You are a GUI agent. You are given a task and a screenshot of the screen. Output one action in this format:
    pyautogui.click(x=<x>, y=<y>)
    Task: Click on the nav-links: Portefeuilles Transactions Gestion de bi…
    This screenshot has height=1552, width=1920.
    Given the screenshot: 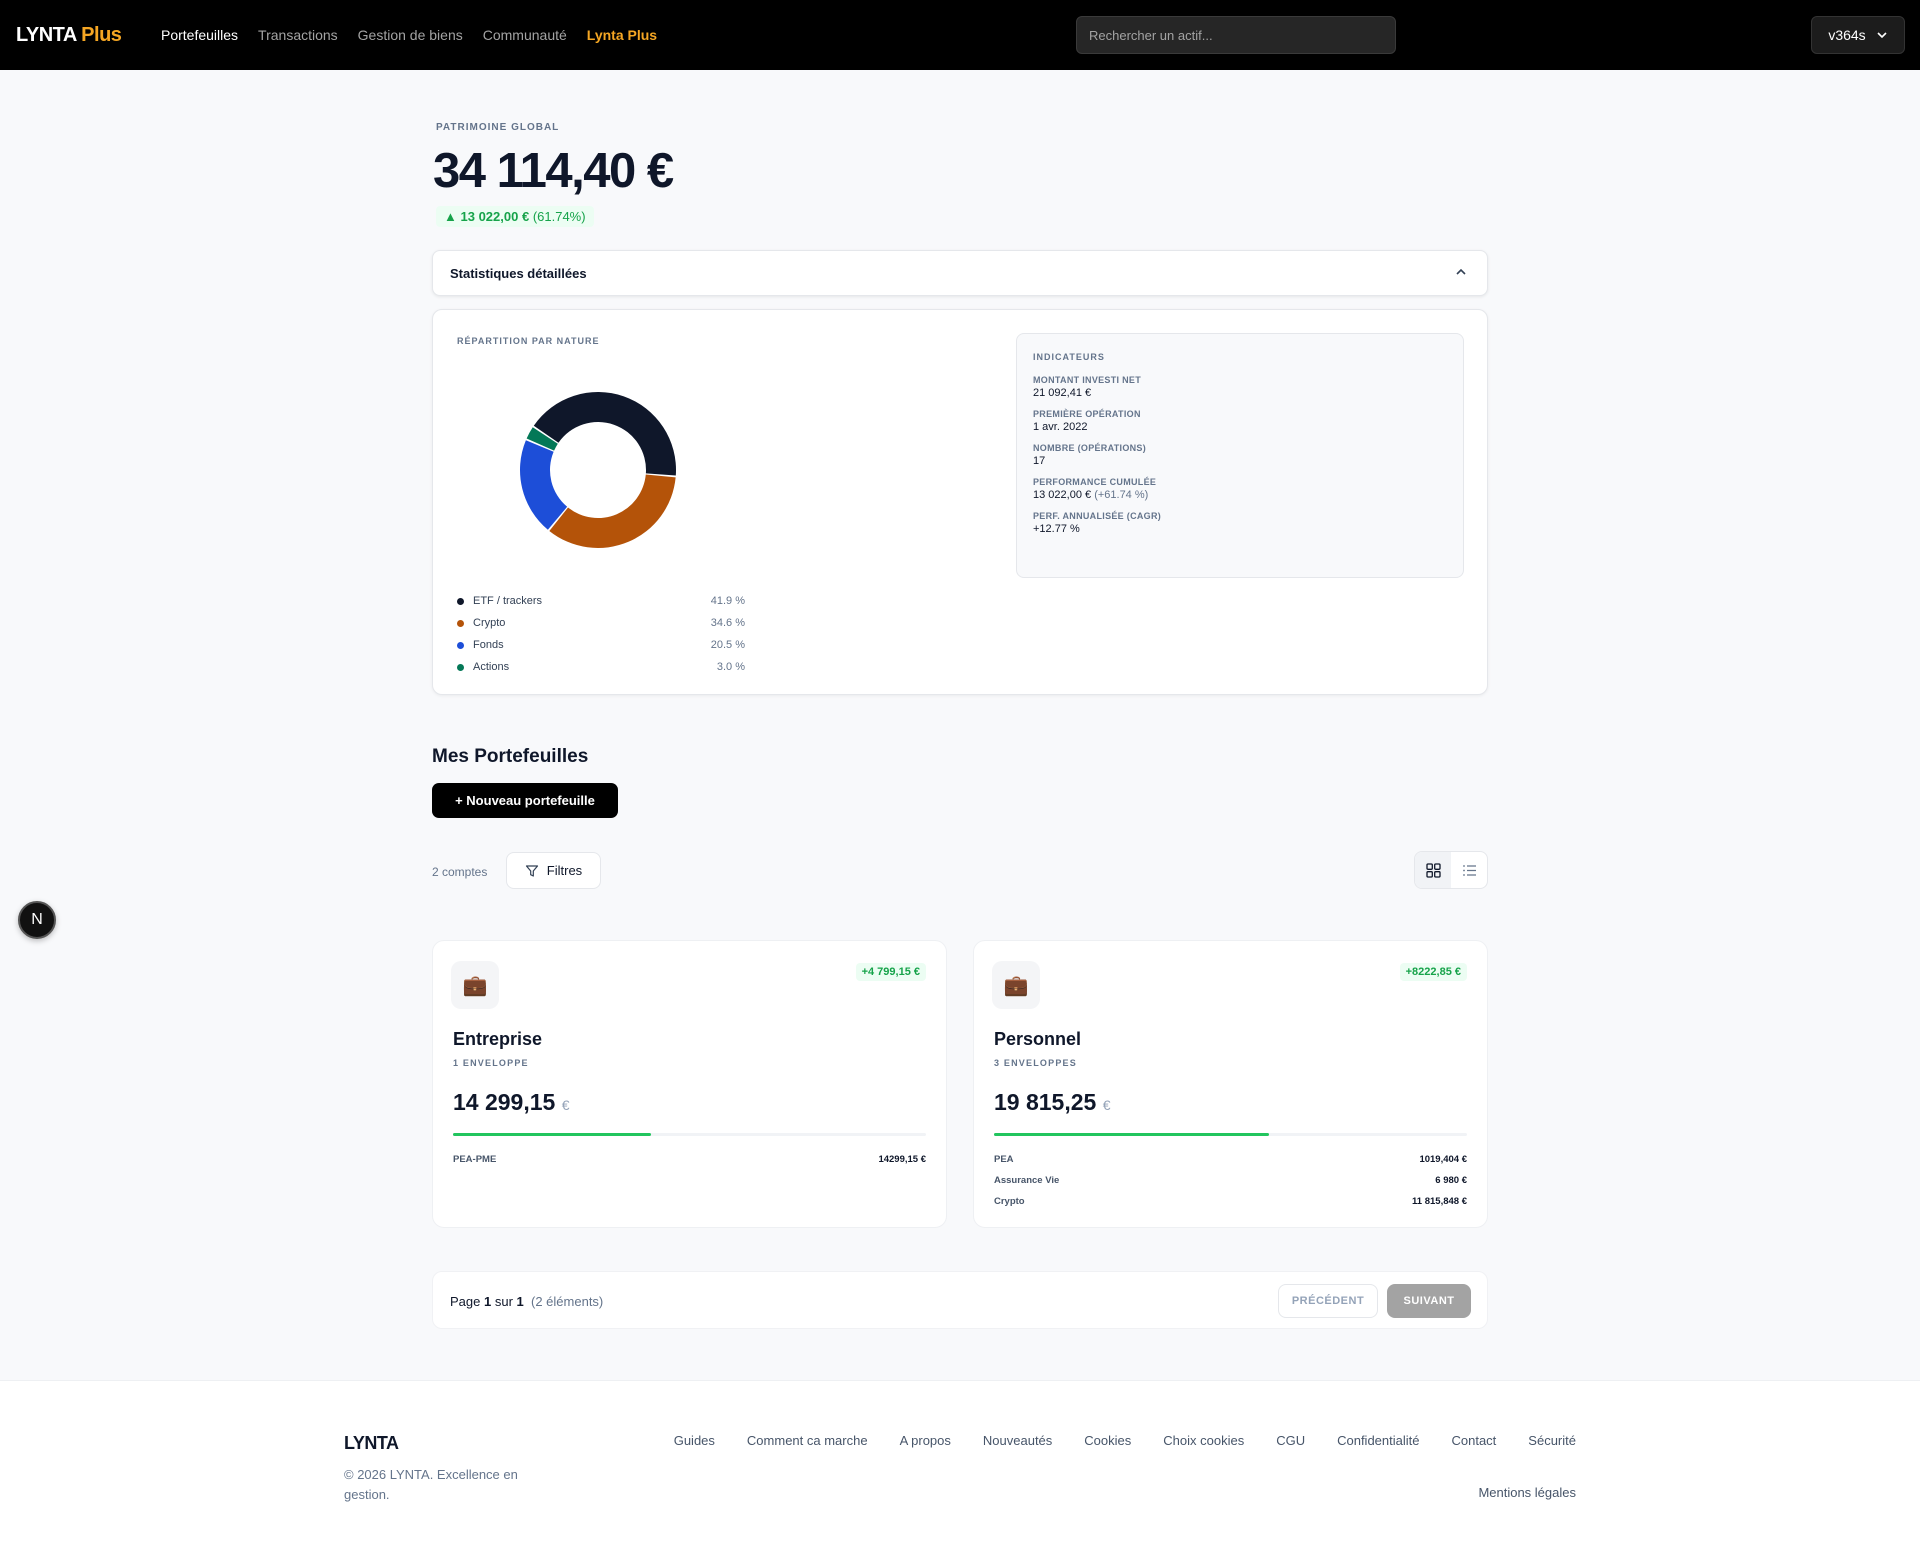 What is the action you would take?
    pyautogui.click(x=409, y=35)
    